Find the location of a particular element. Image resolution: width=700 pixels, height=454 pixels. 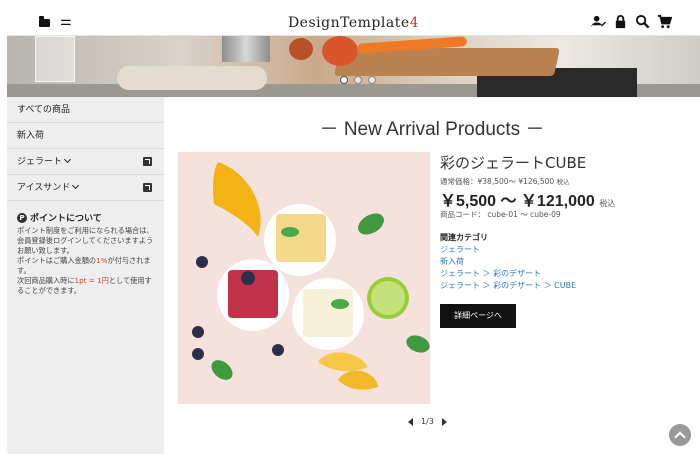

sale-price: ￥5,500 ～ ￥121,000 税込 is located at coordinates (527, 199).